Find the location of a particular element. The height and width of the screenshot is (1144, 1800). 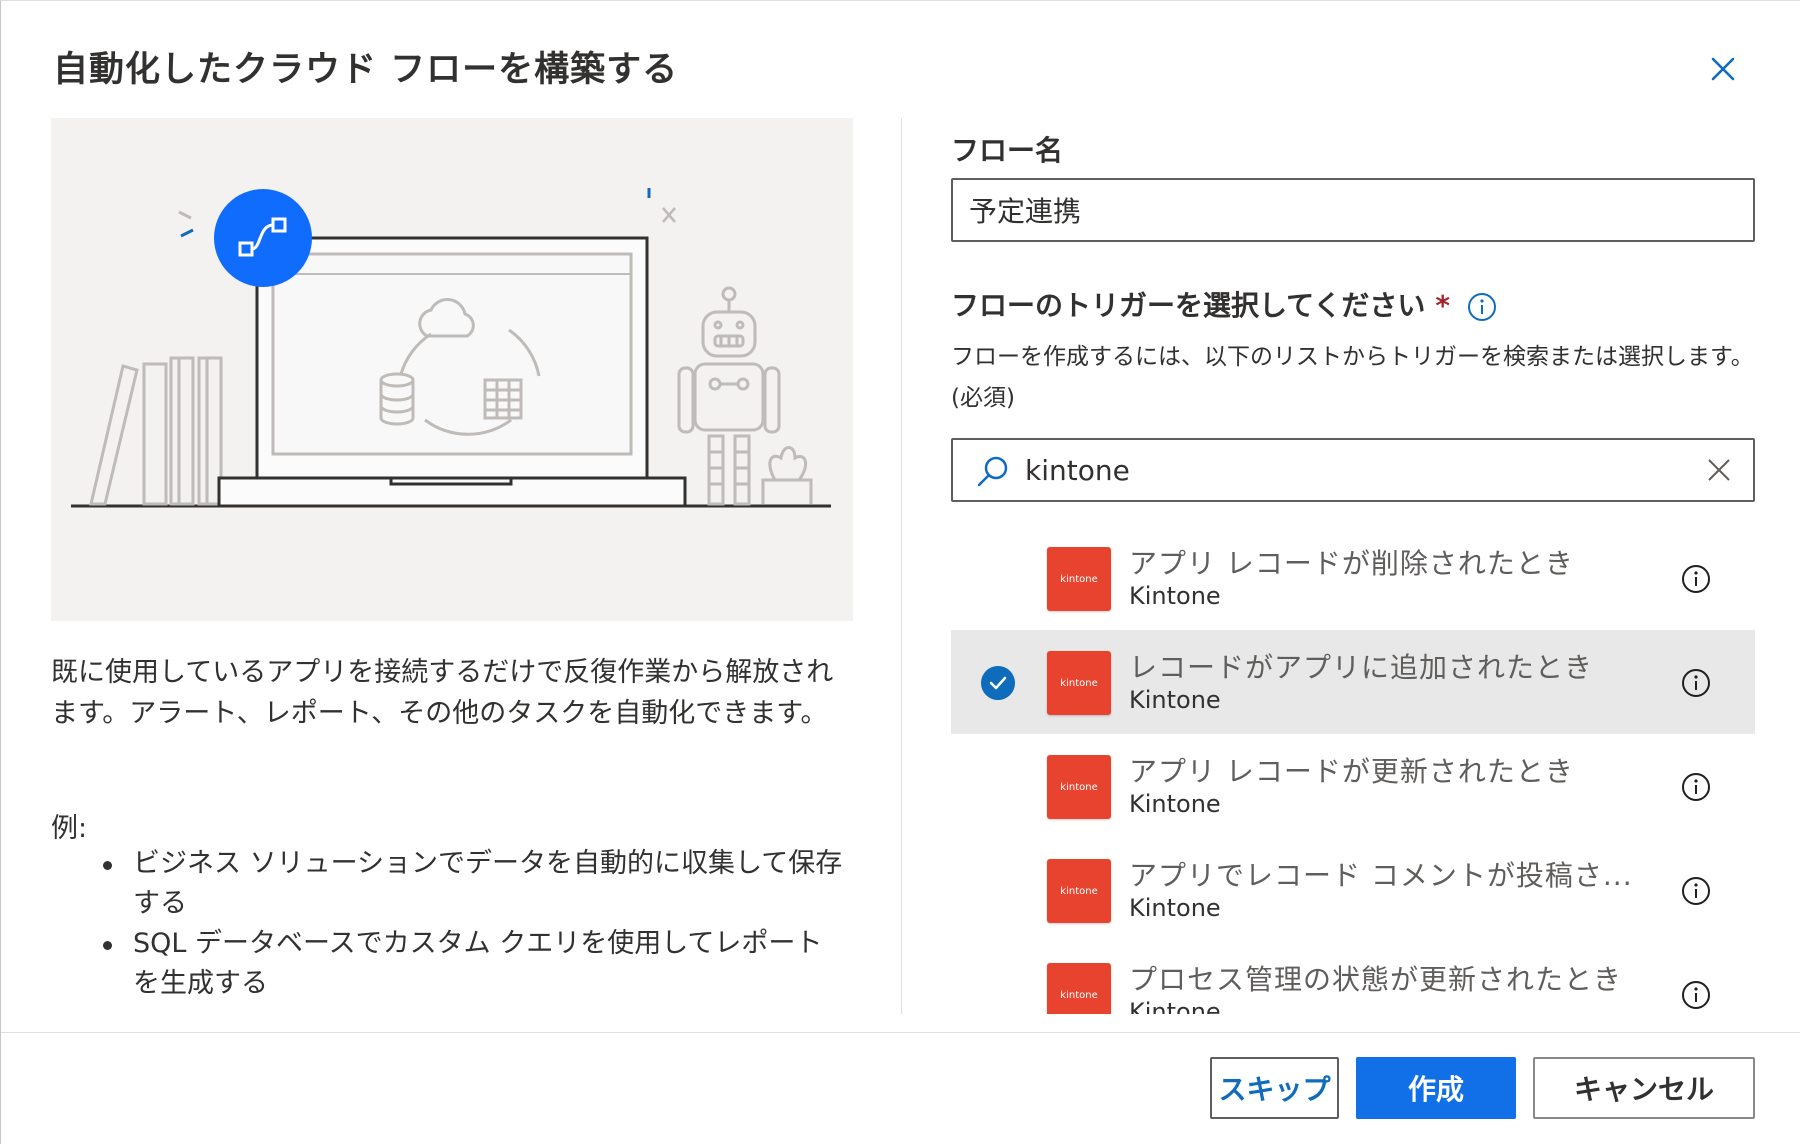

flow-name-input is located at coordinates (1353, 210).